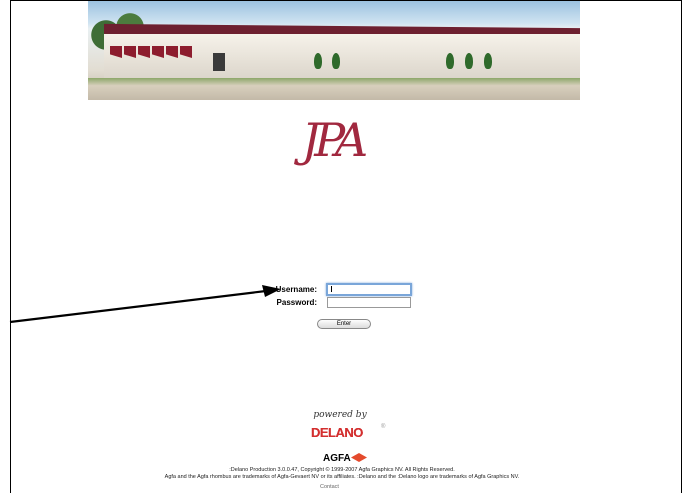 The height and width of the screenshot is (493, 684). I want to click on contact-link: Contact, so click(329, 487).